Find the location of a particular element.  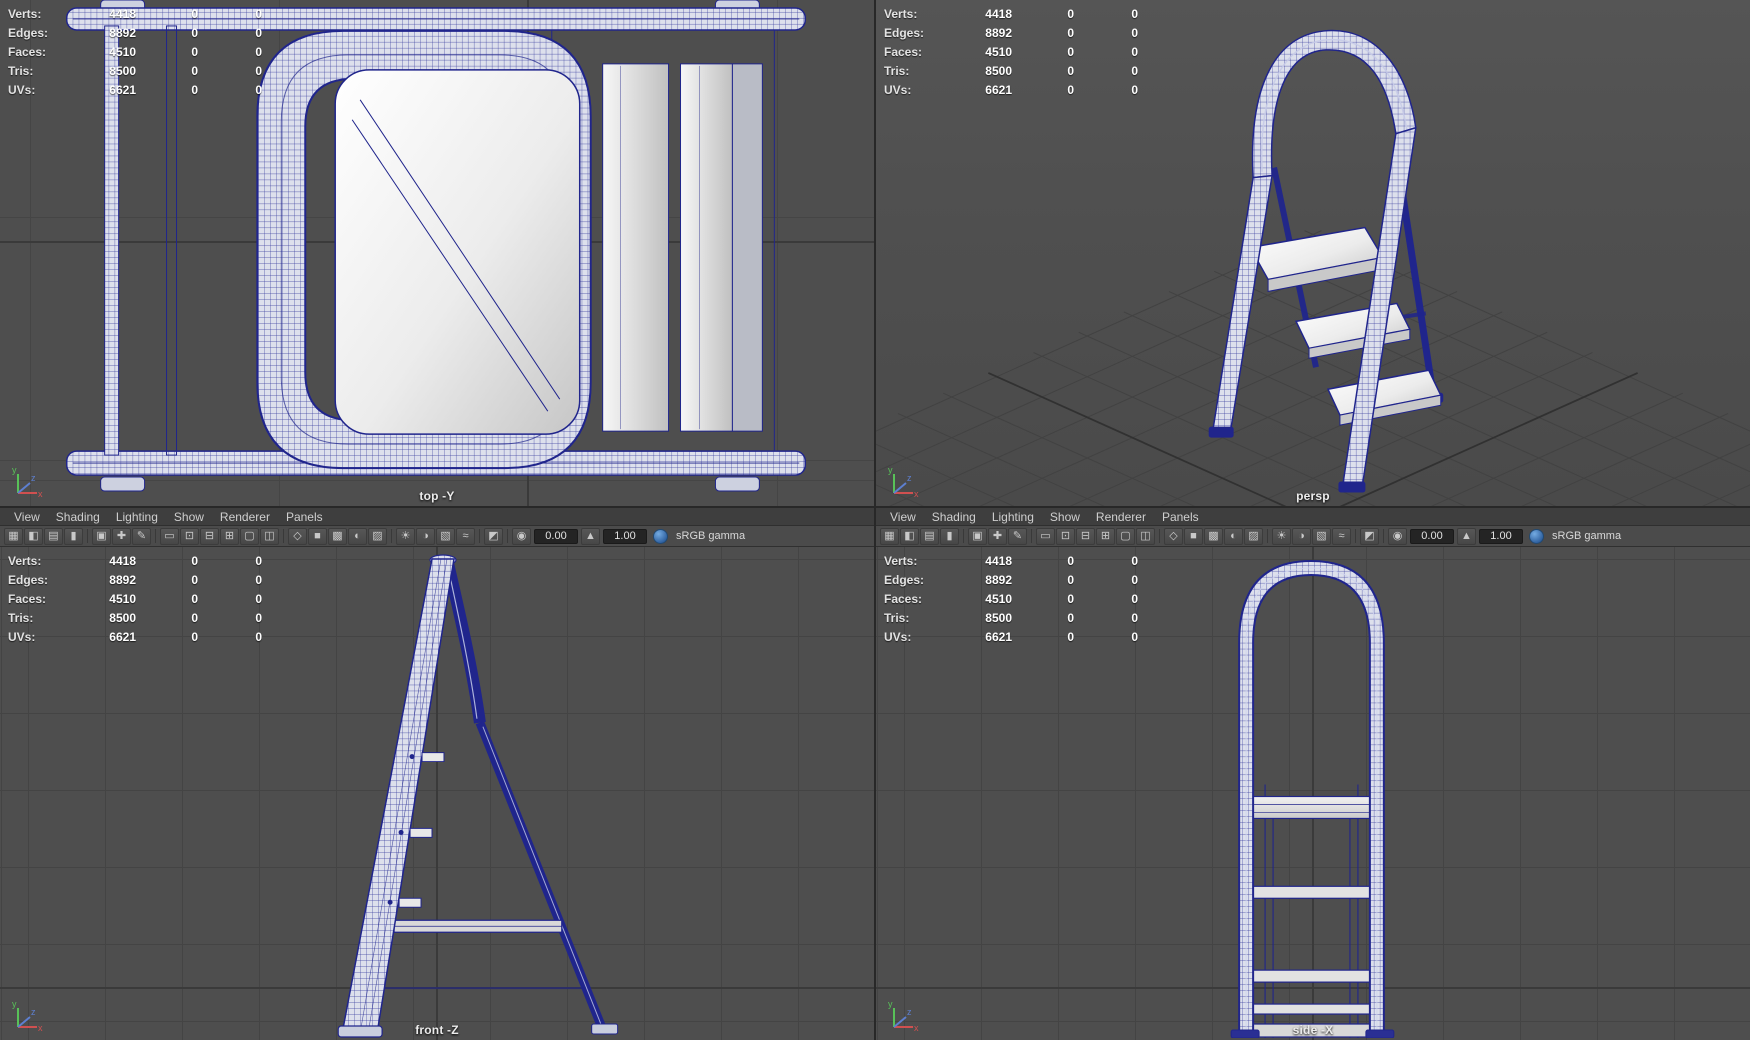

stat-label: UVs: is located at coordinates (898, 89).